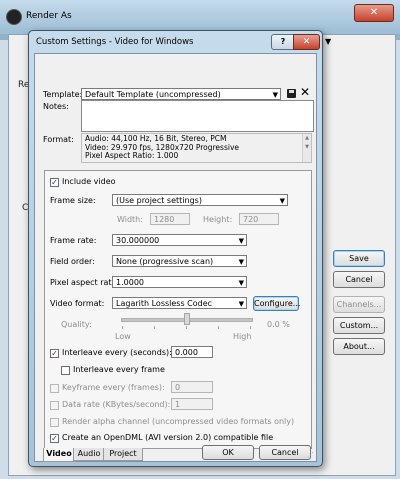 The width and height of the screenshot is (400, 479). Describe the element at coordinates (218, 219) in the screenshot. I see `height-label: Height:` at that location.